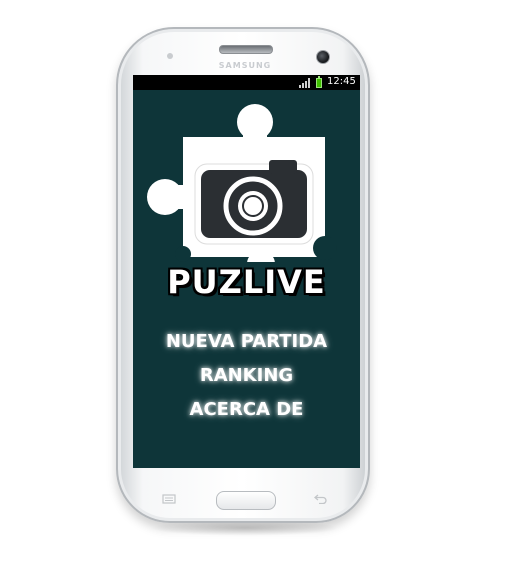  What do you see at coordinates (323, 57) in the screenshot?
I see `front-camera` at bounding box center [323, 57].